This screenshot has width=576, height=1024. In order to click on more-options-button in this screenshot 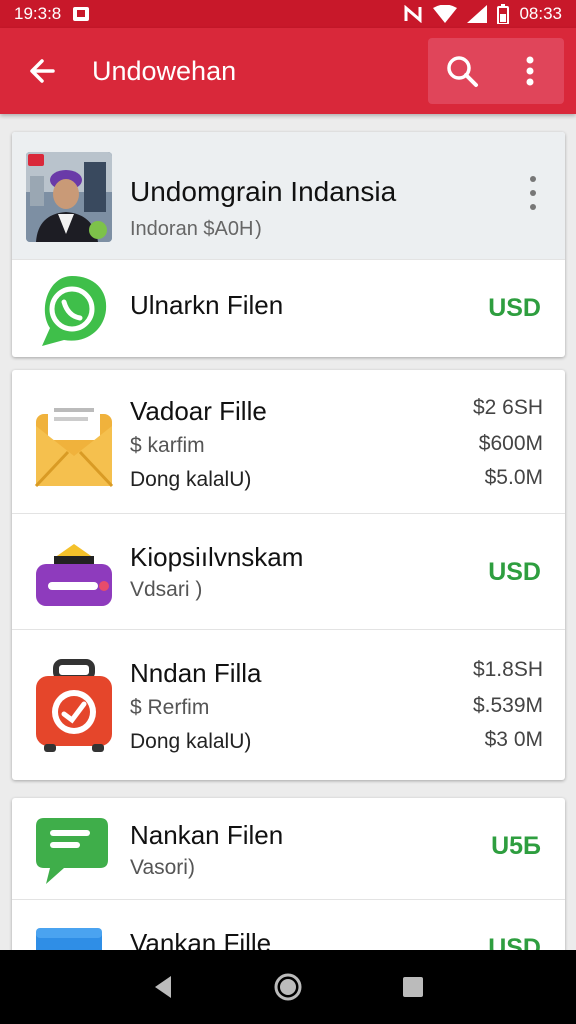, I will do `click(530, 71)`.